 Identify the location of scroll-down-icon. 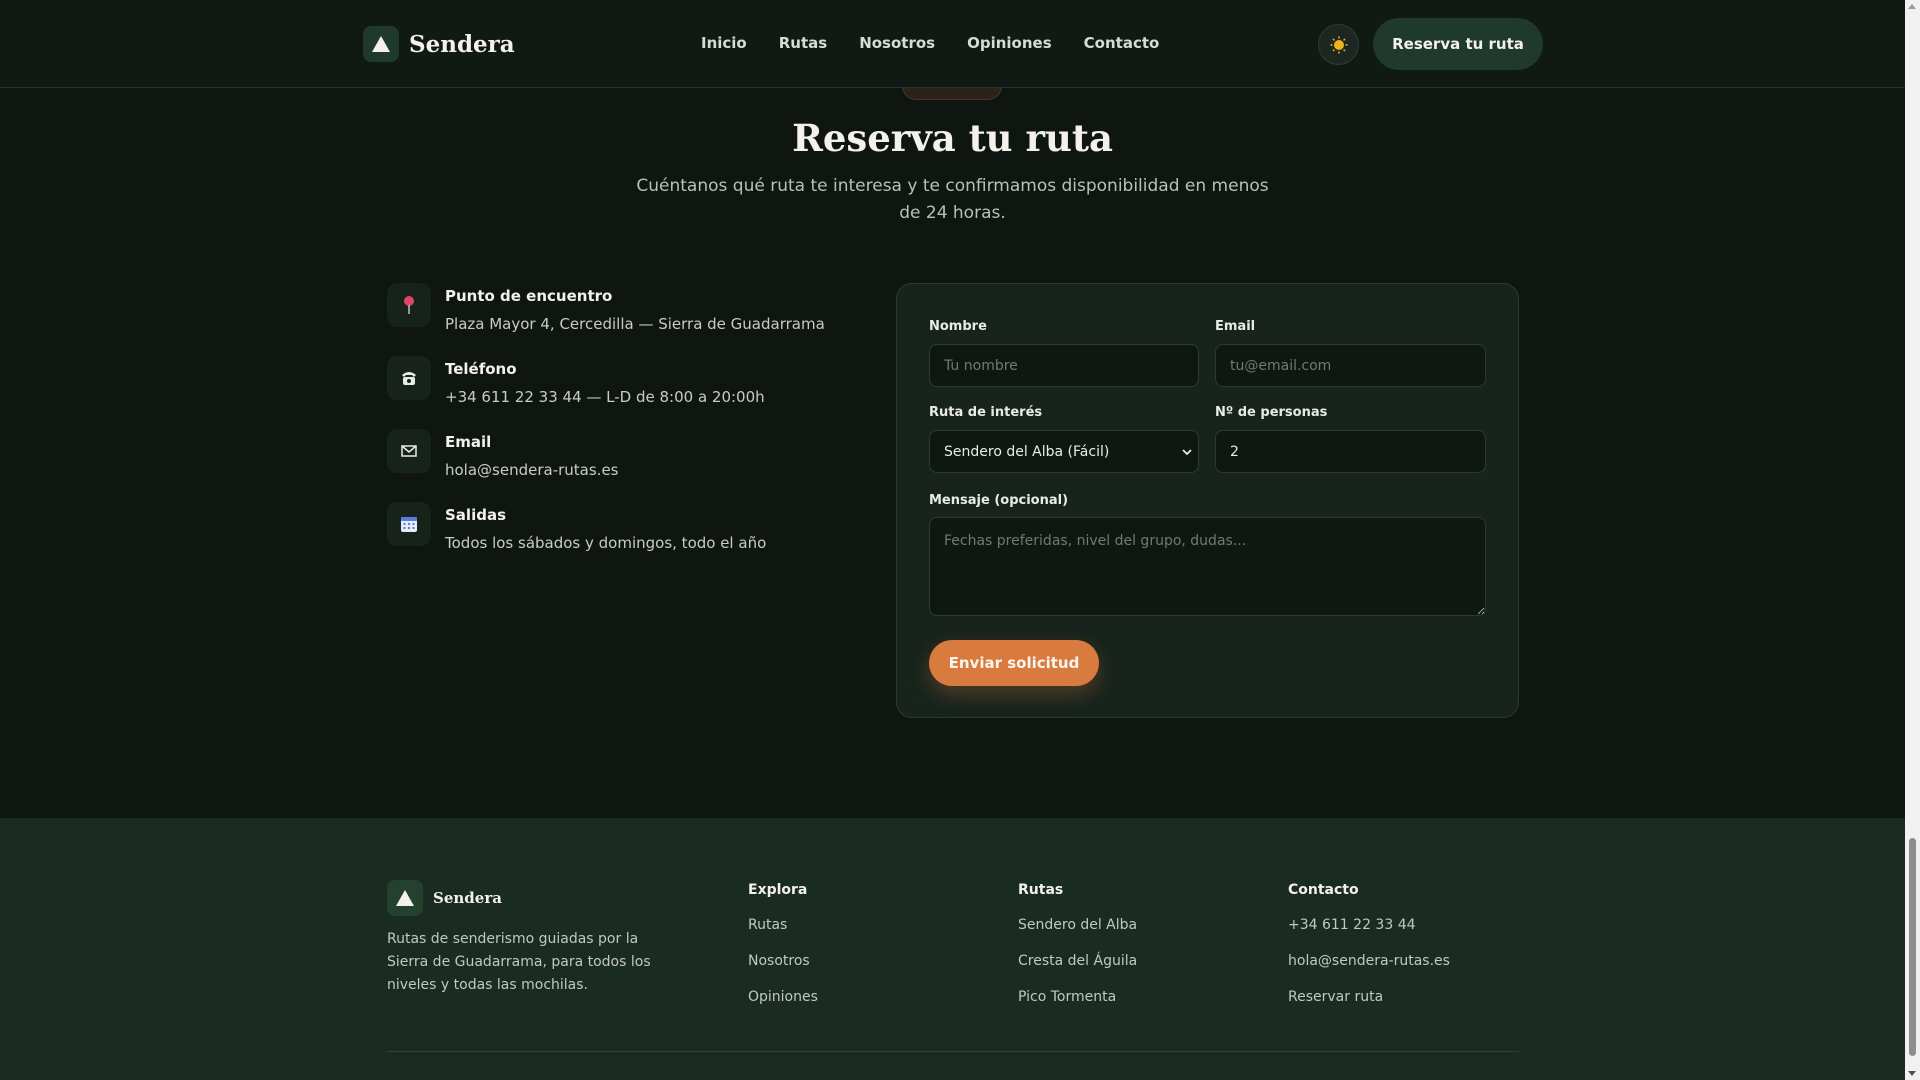
(1912, 1073).